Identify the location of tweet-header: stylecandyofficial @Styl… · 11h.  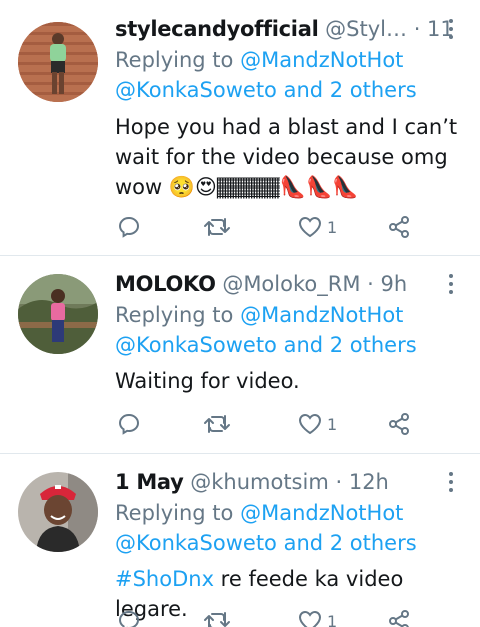
(285, 29).